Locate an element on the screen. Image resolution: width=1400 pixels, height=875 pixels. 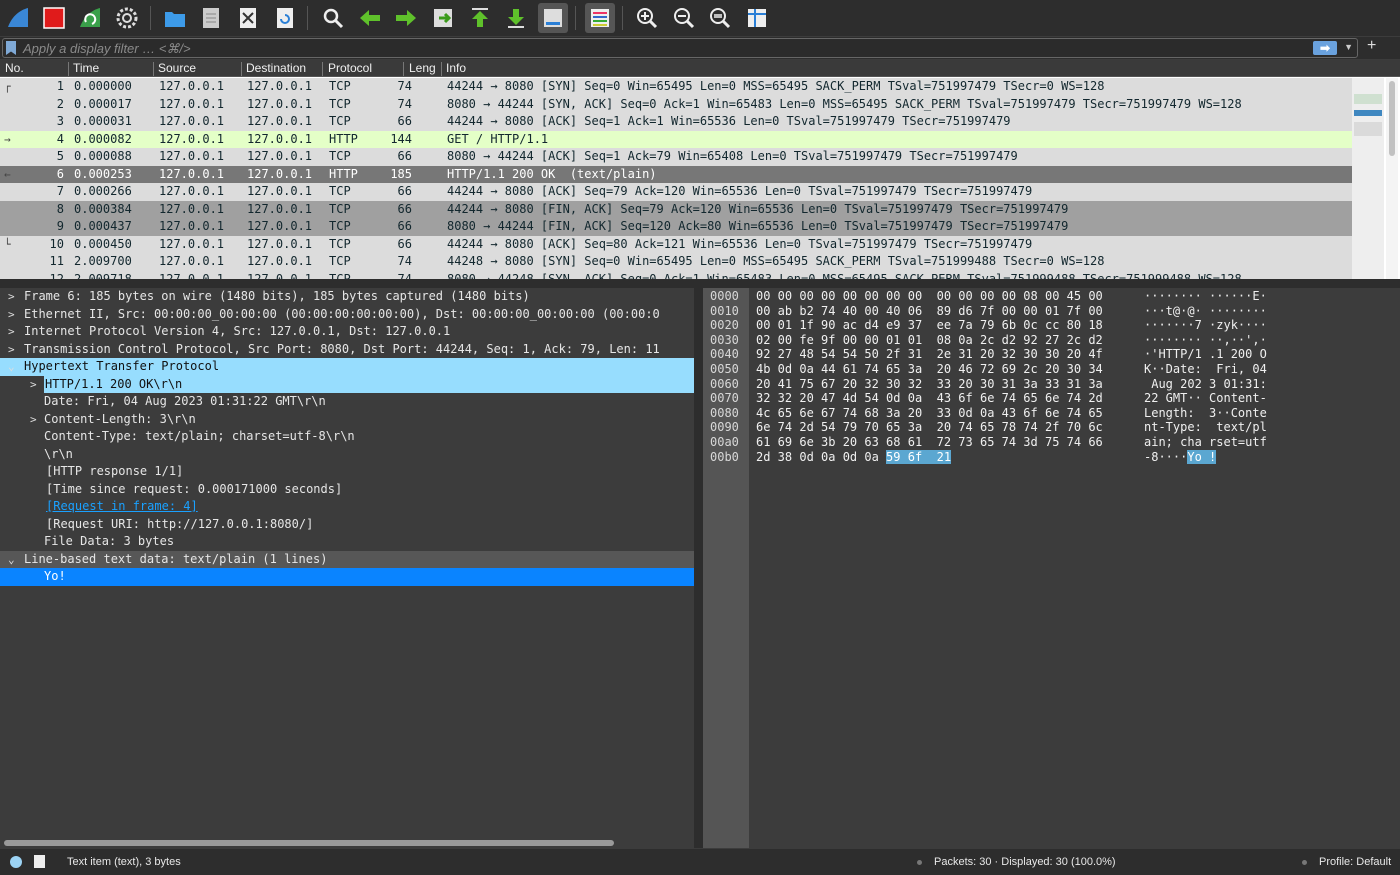
detail-tree-item: \r\n is located at coordinates (347, 455).